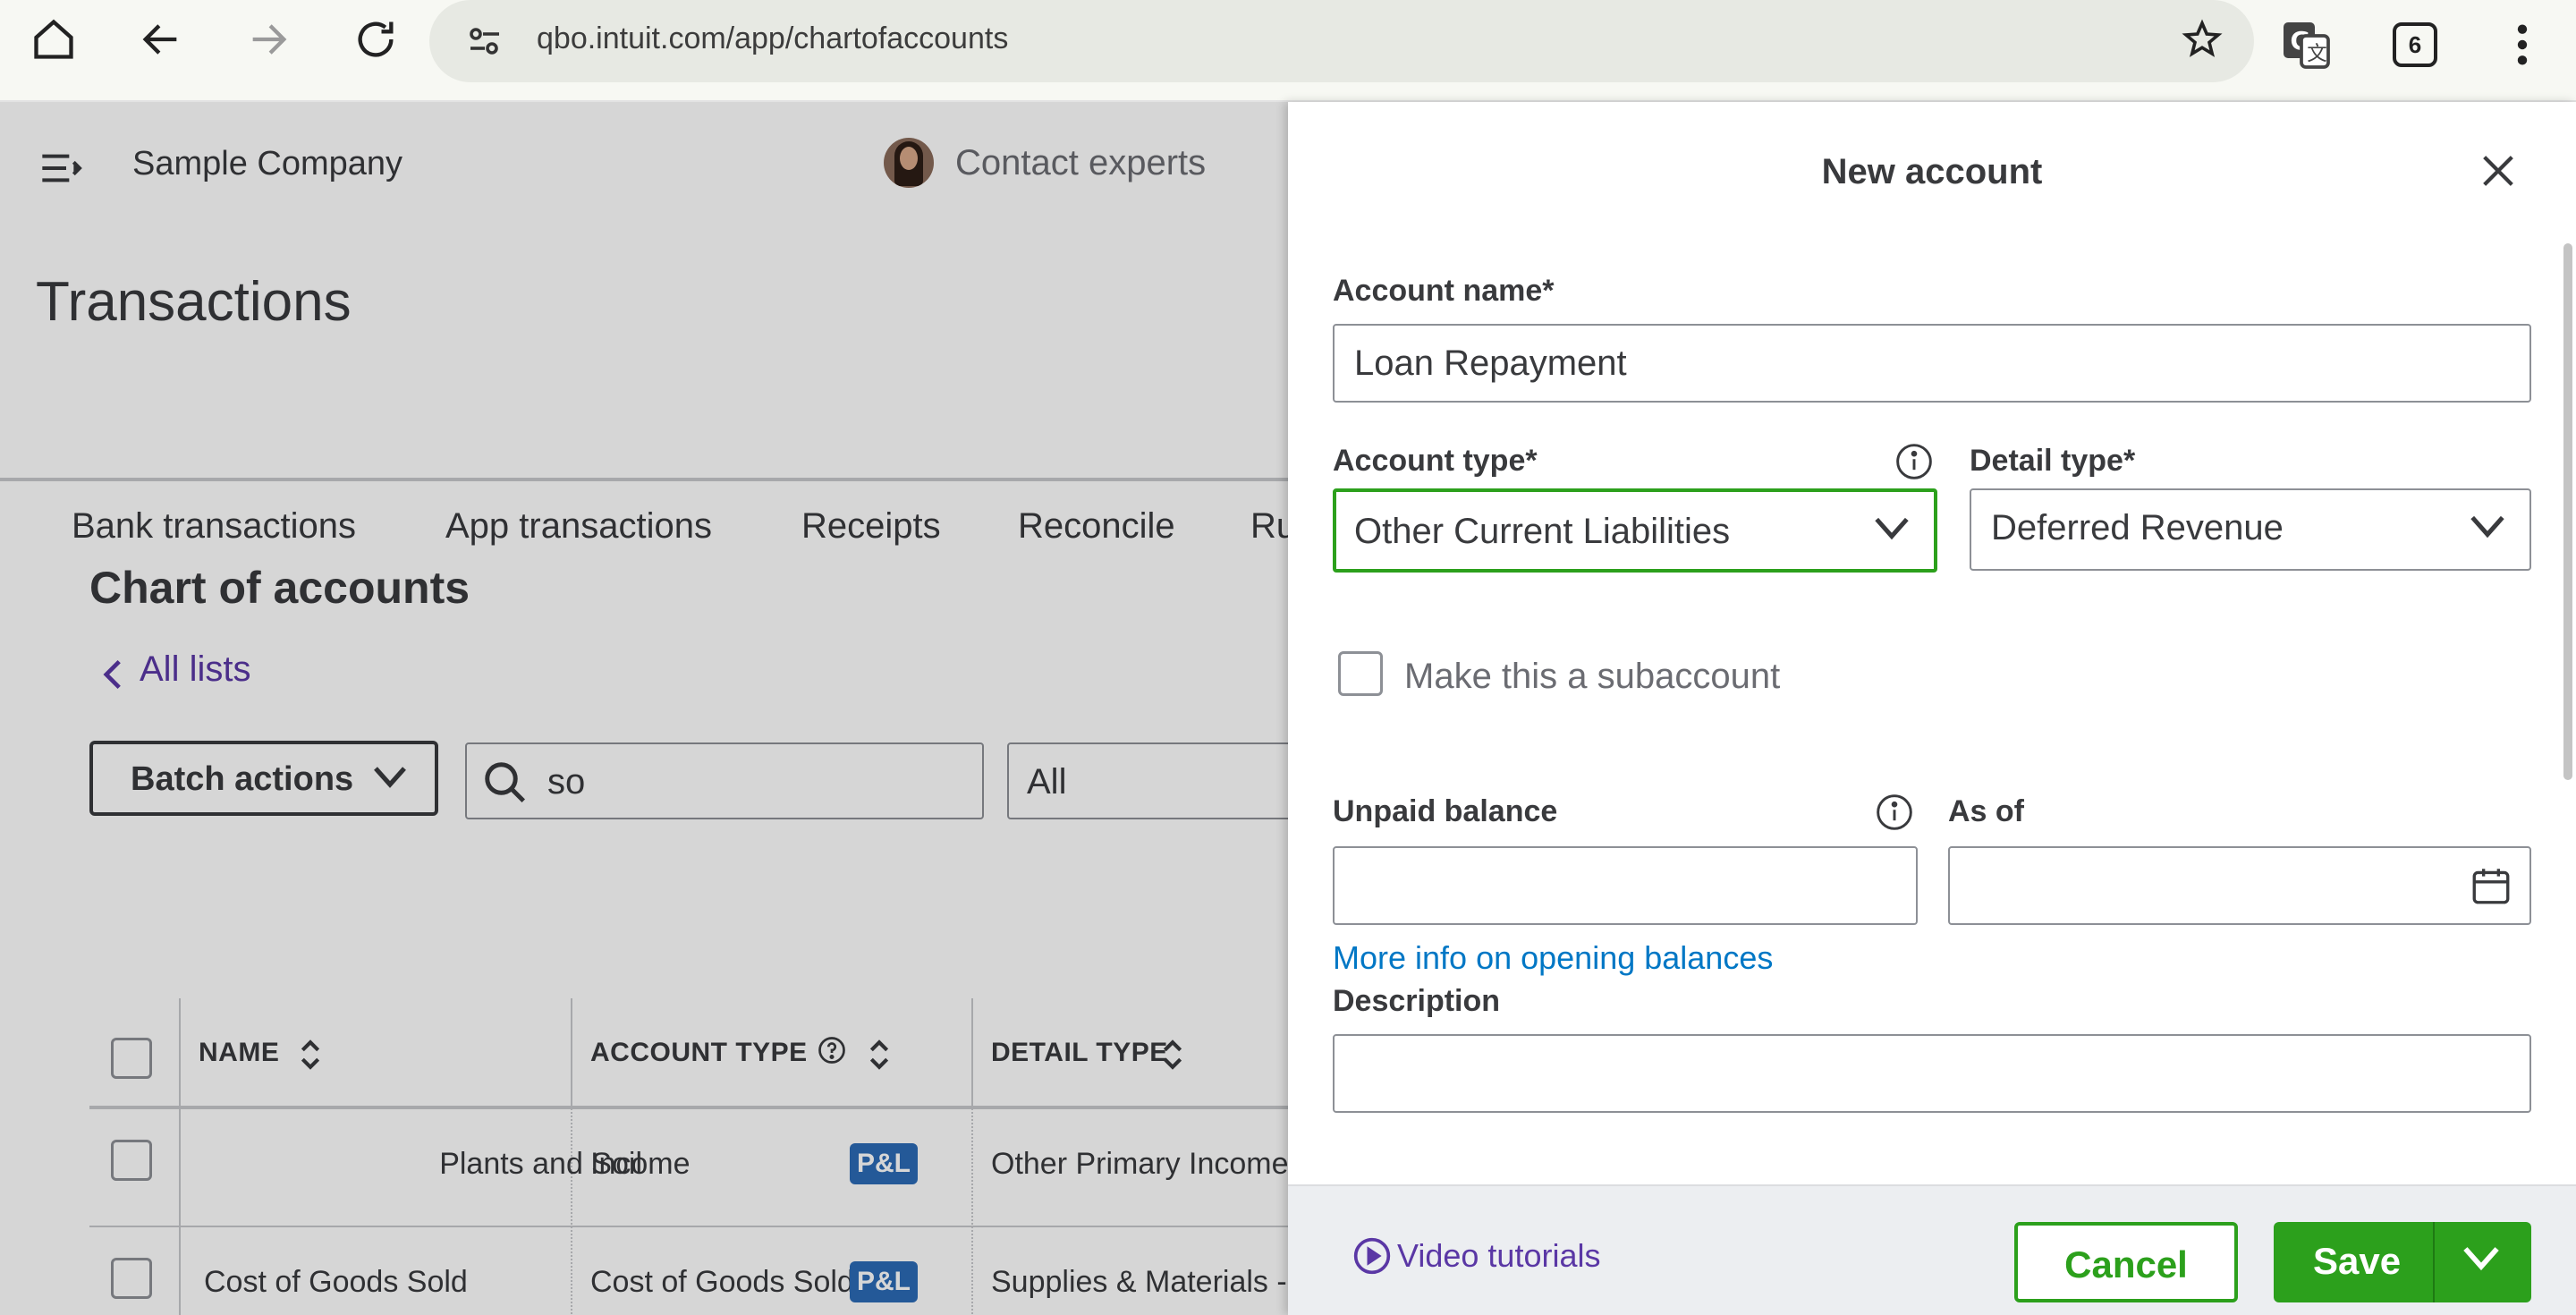 Image resolution: width=2576 pixels, height=1315 pixels. Describe the element at coordinates (1360, 673) in the screenshot. I see `subaccount-checkbox` at that location.